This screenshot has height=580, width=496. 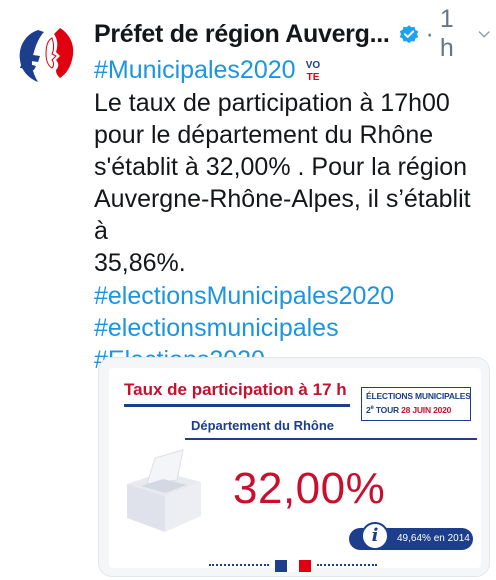 What do you see at coordinates (237, 405) in the screenshot?
I see `title-underline` at bounding box center [237, 405].